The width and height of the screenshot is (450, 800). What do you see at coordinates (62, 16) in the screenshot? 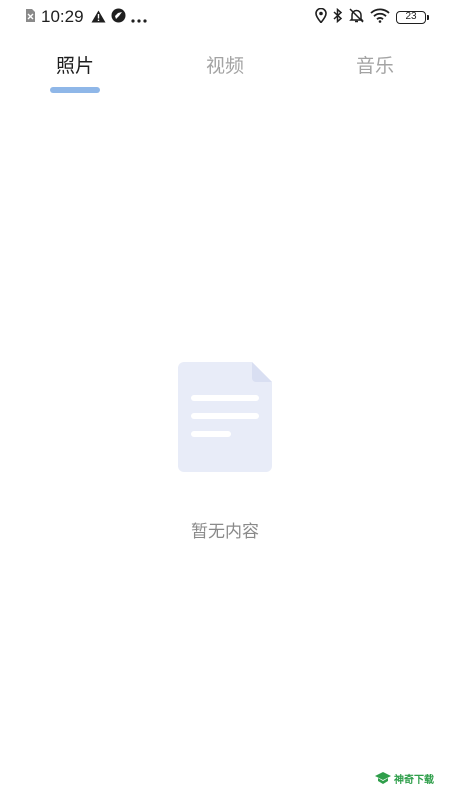
I see `status-time: 10:29` at bounding box center [62, 16].